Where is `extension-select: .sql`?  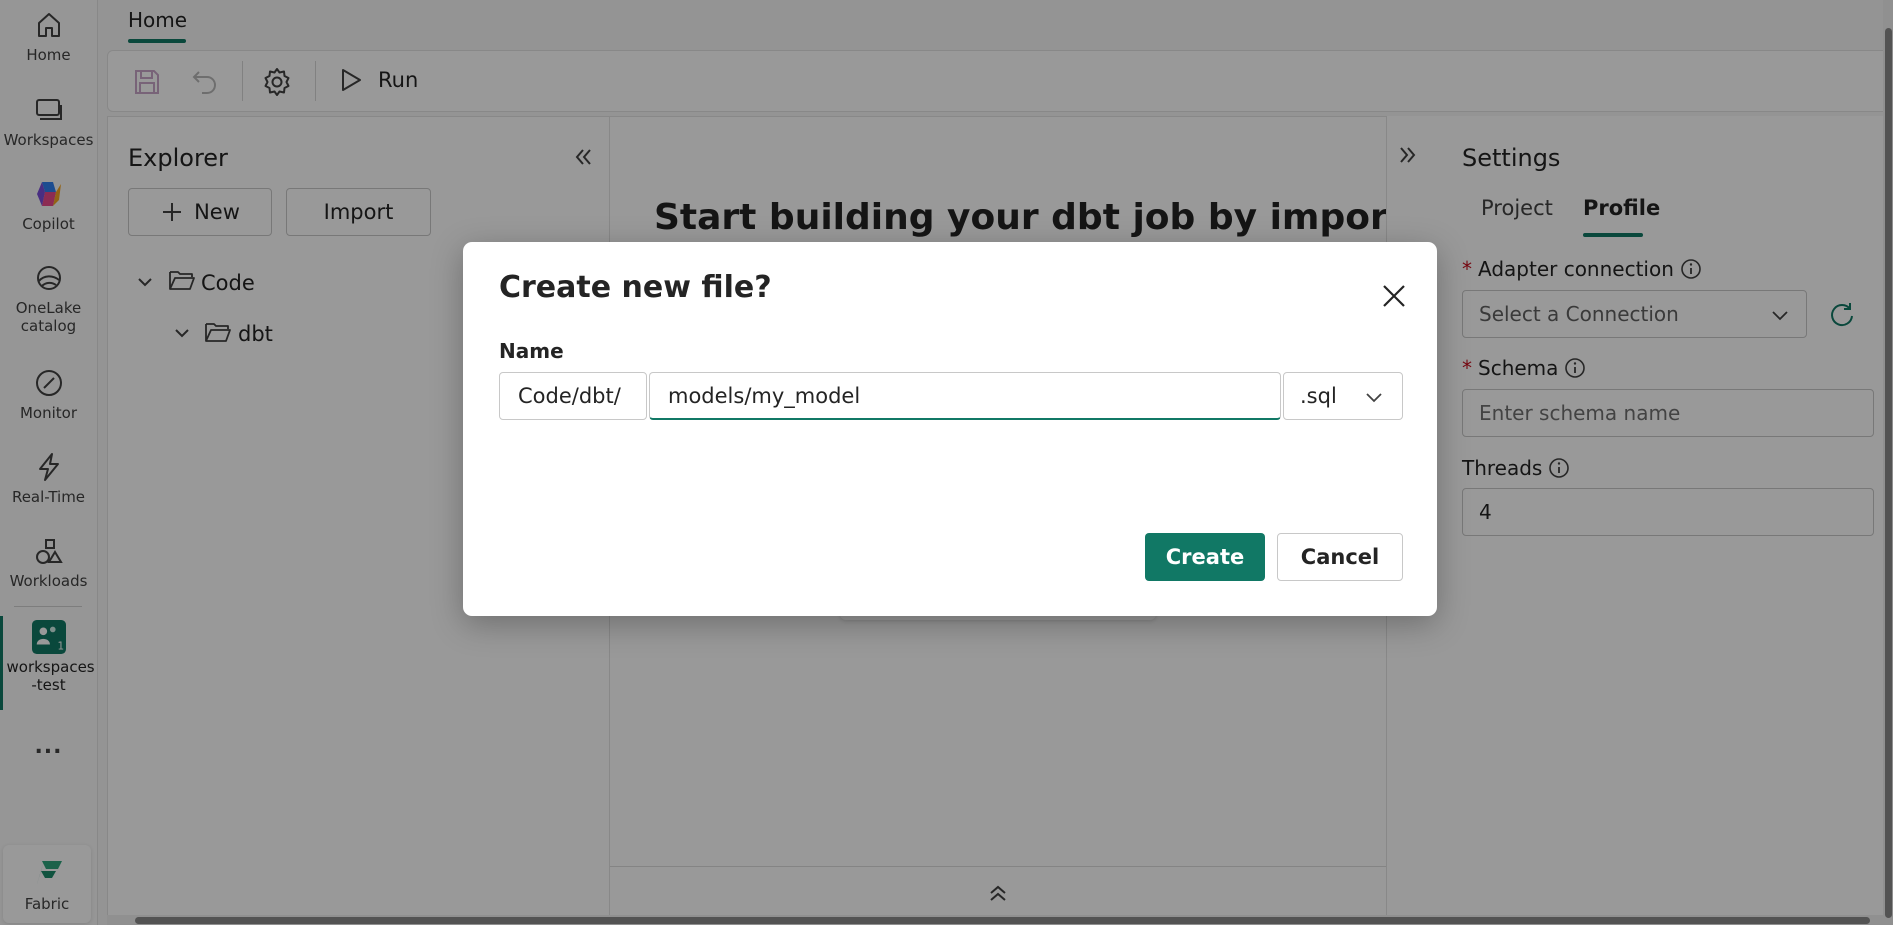 extension-select: .sql is located at coordinates (1343, 396).